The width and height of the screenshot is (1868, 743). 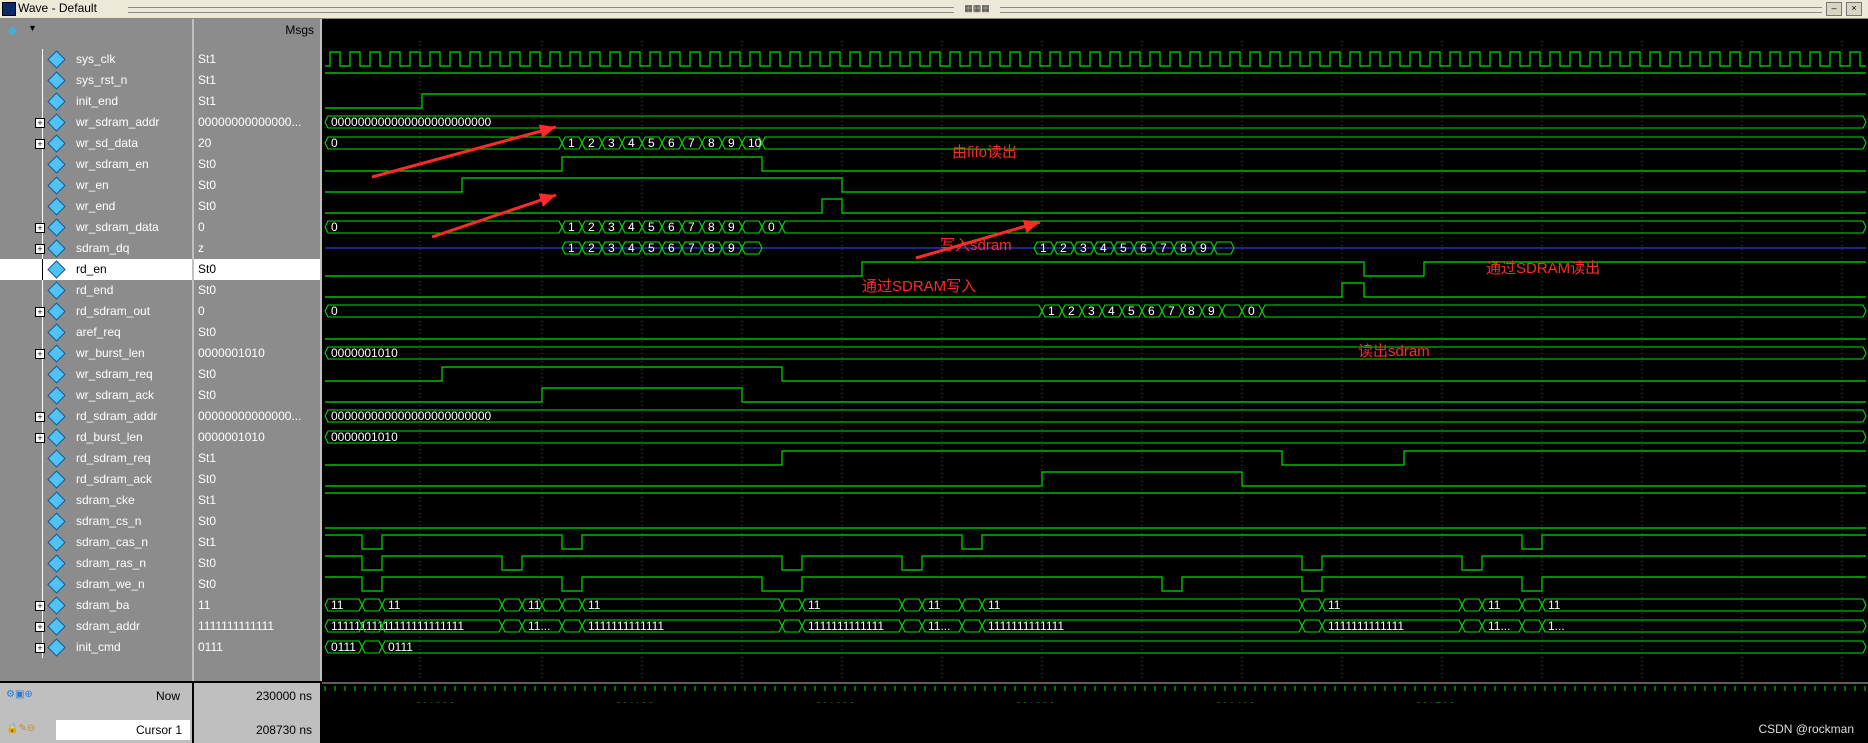 What do you see at coordinates (114, 479) in the screenshot?
I see `signal-name: rd_sdram_ack` at bounding box center [114, 479].